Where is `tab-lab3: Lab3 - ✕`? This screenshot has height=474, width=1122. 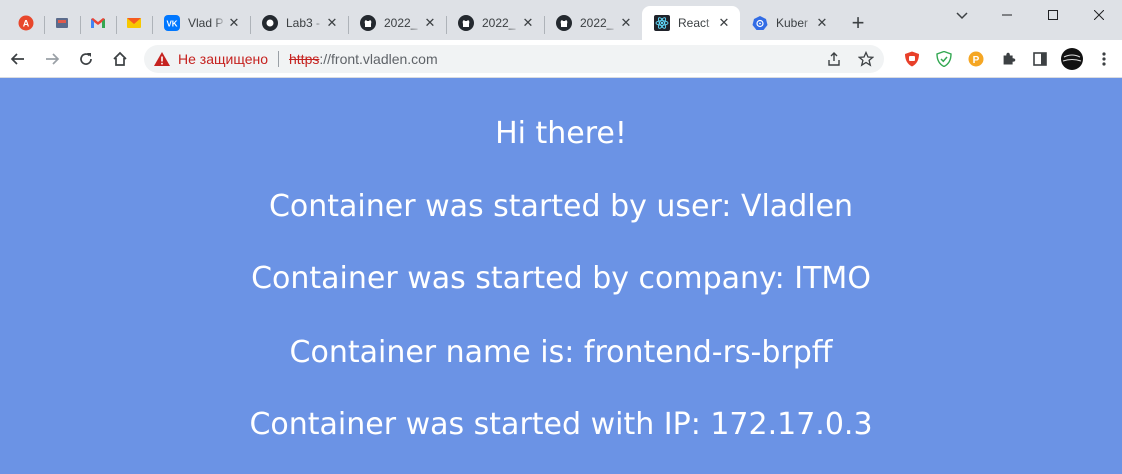
tab-lab3: Lab3 - ✕ is located at coordinates (299, 23).